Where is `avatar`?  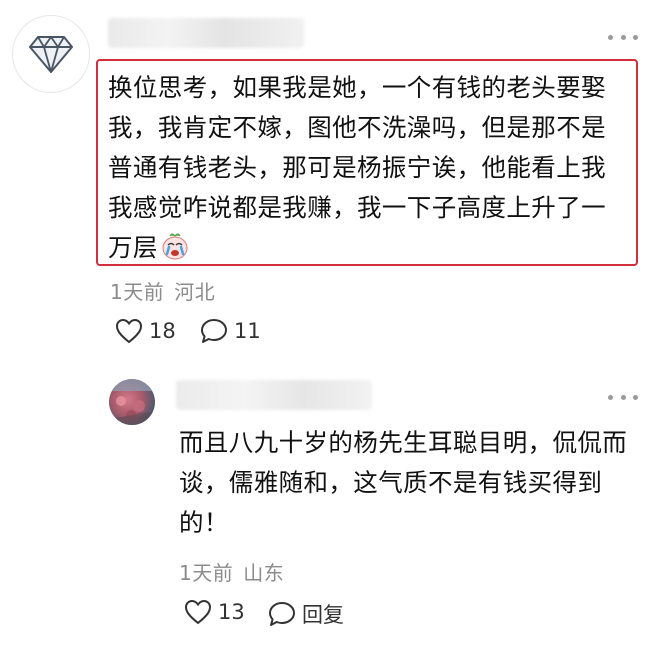 avatar is located at coordinates (51, 54).